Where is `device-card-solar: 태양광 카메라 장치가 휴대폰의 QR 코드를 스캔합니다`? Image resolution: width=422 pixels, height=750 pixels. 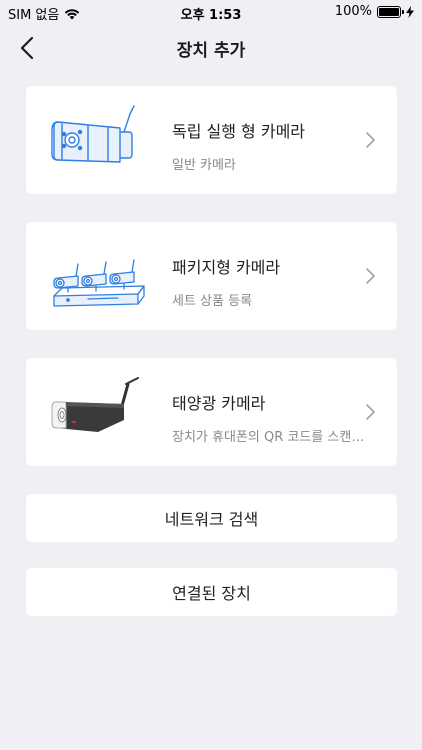 device-card-solar: 태양광 카메라 장치가 휴대폰의 QR 코드를 스캔합니다 is located at coordinates (211, 412).